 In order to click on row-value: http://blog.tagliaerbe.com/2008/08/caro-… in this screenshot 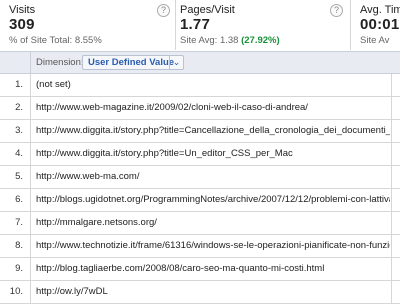, I will do `click(213, 269)`.